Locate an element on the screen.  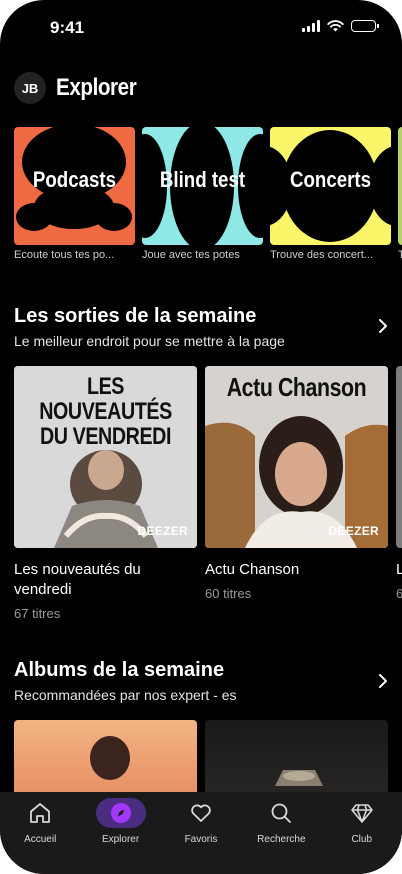
home-icon is located at coordinates (40, 813).